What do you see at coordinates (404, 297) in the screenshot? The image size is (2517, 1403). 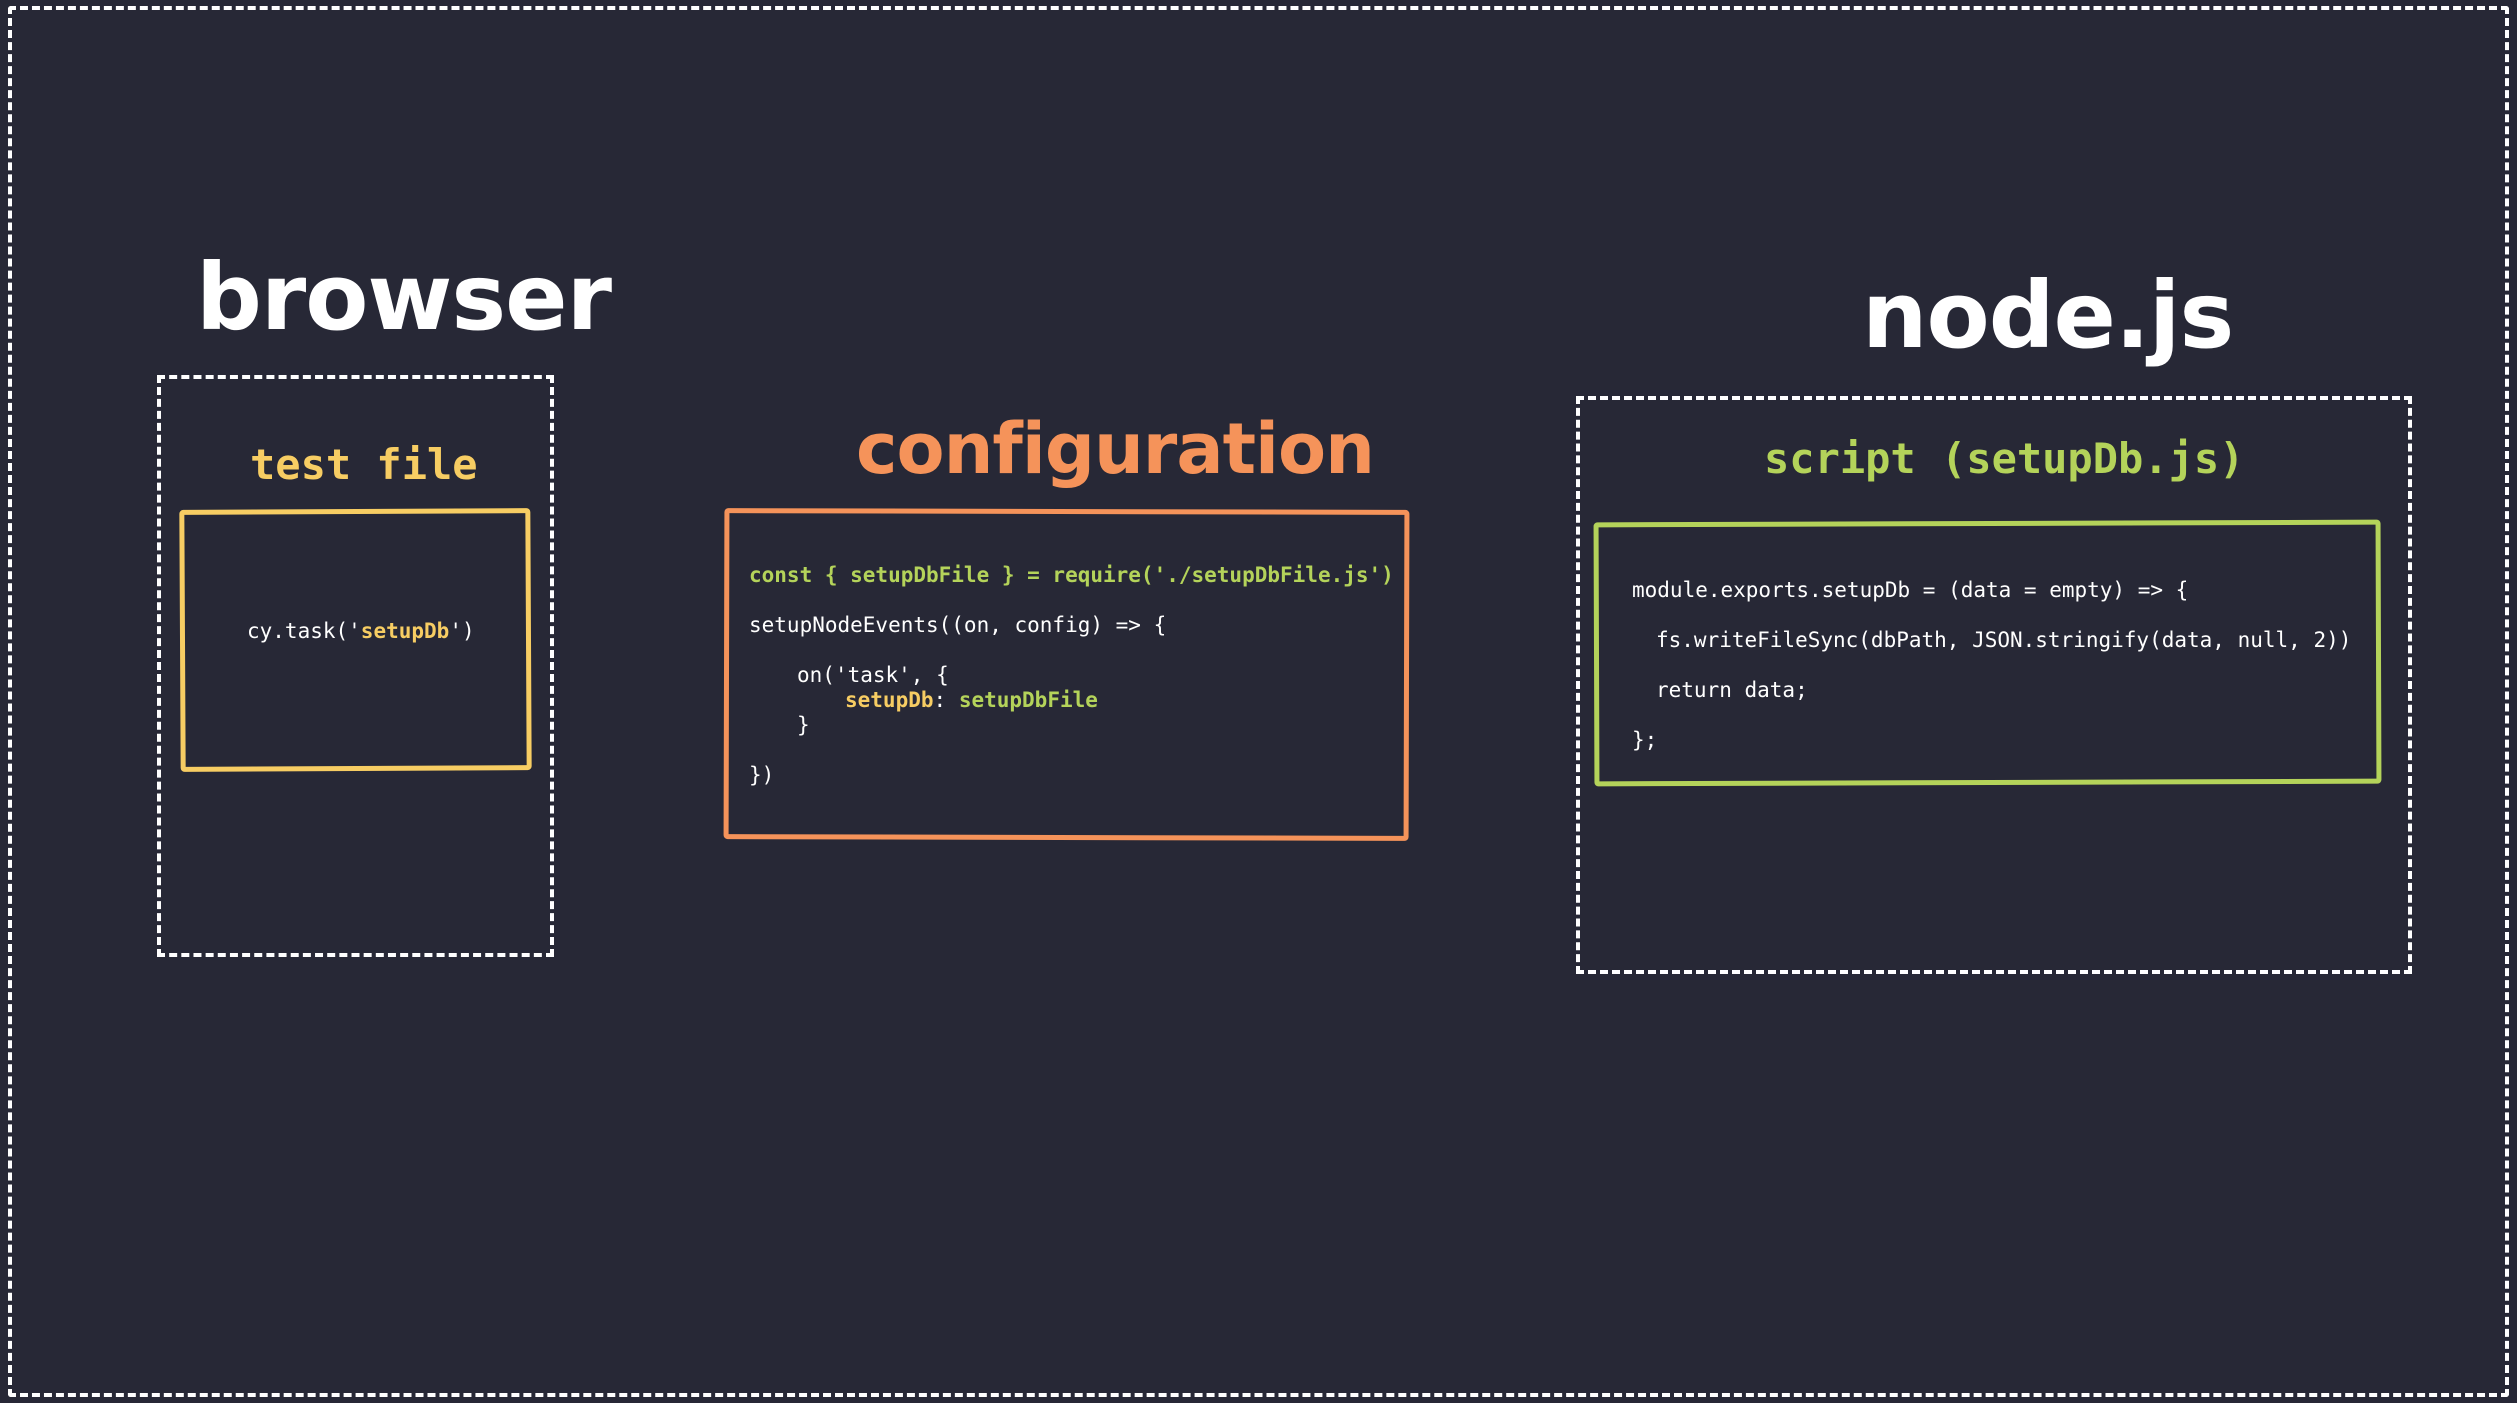 I see `browser-title: browser` at bounding box center [404, 297].